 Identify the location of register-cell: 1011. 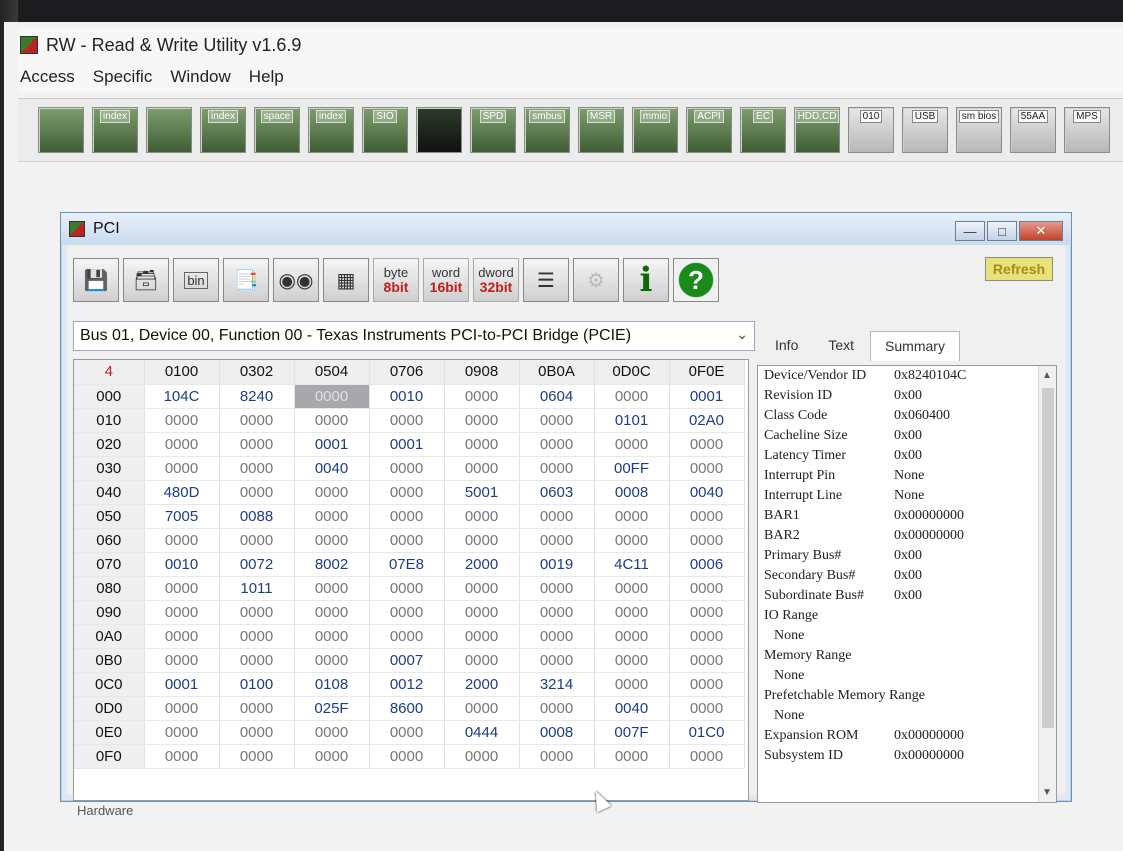
(257, 588).